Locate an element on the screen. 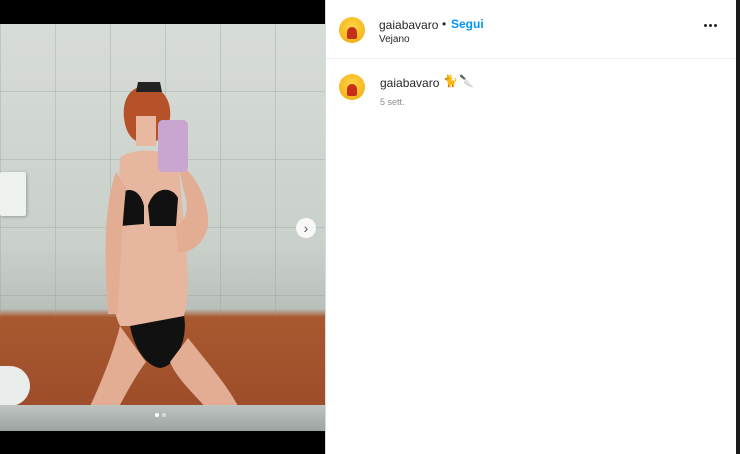 Image resolution: width=740 pixels, height=454 pixels. caption-timestamp: 5 sett. is located at coordinates (392, 102).